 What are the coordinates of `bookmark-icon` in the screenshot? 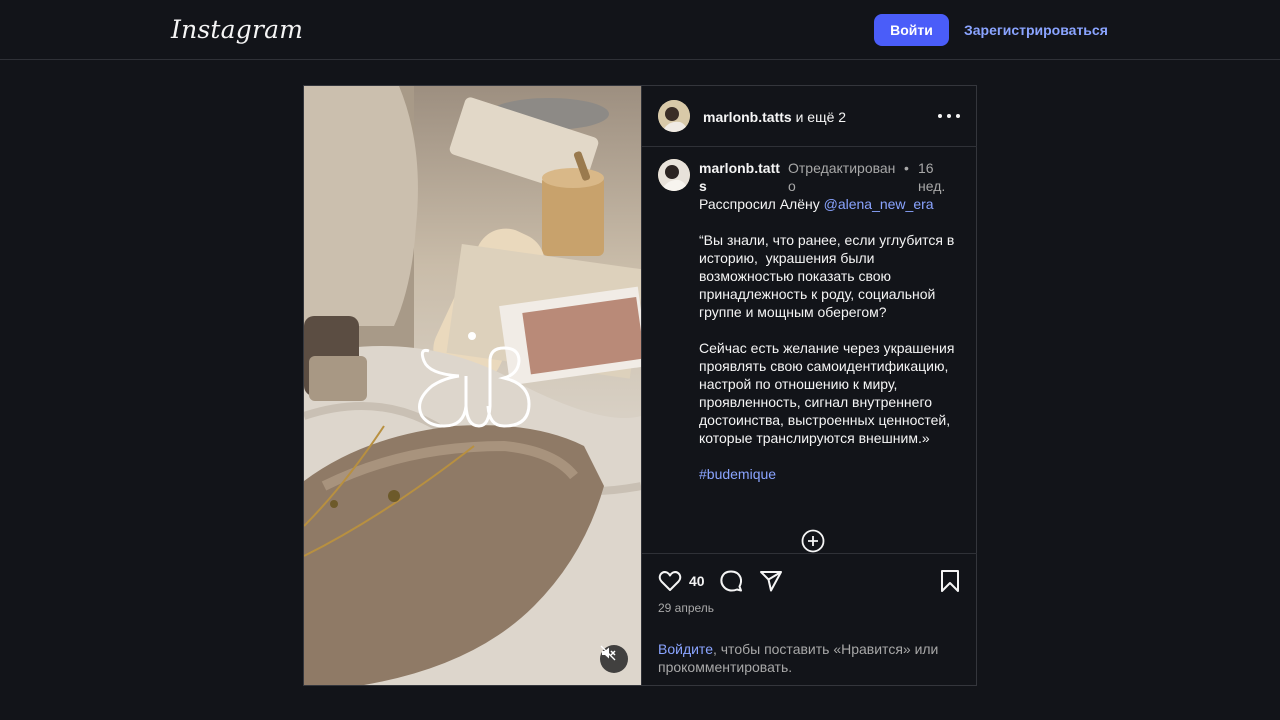 It's located at (950, 581).